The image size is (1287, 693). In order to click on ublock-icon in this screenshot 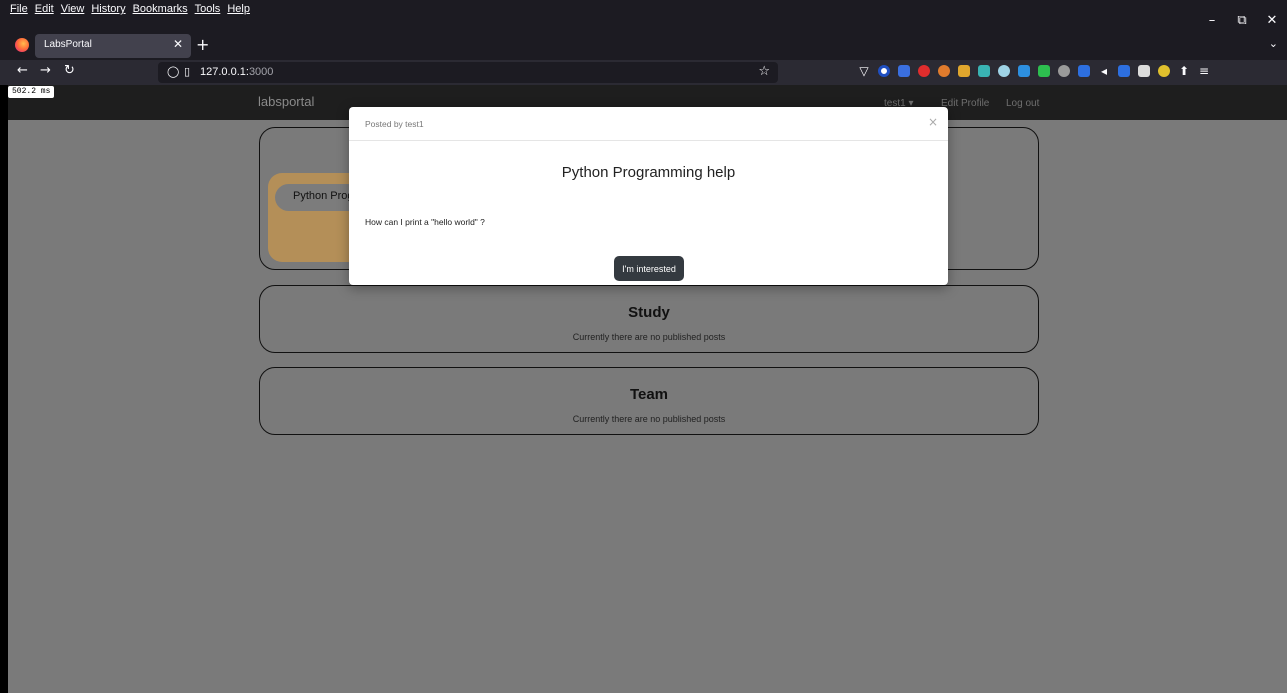, I will do `click(924, 71)`.